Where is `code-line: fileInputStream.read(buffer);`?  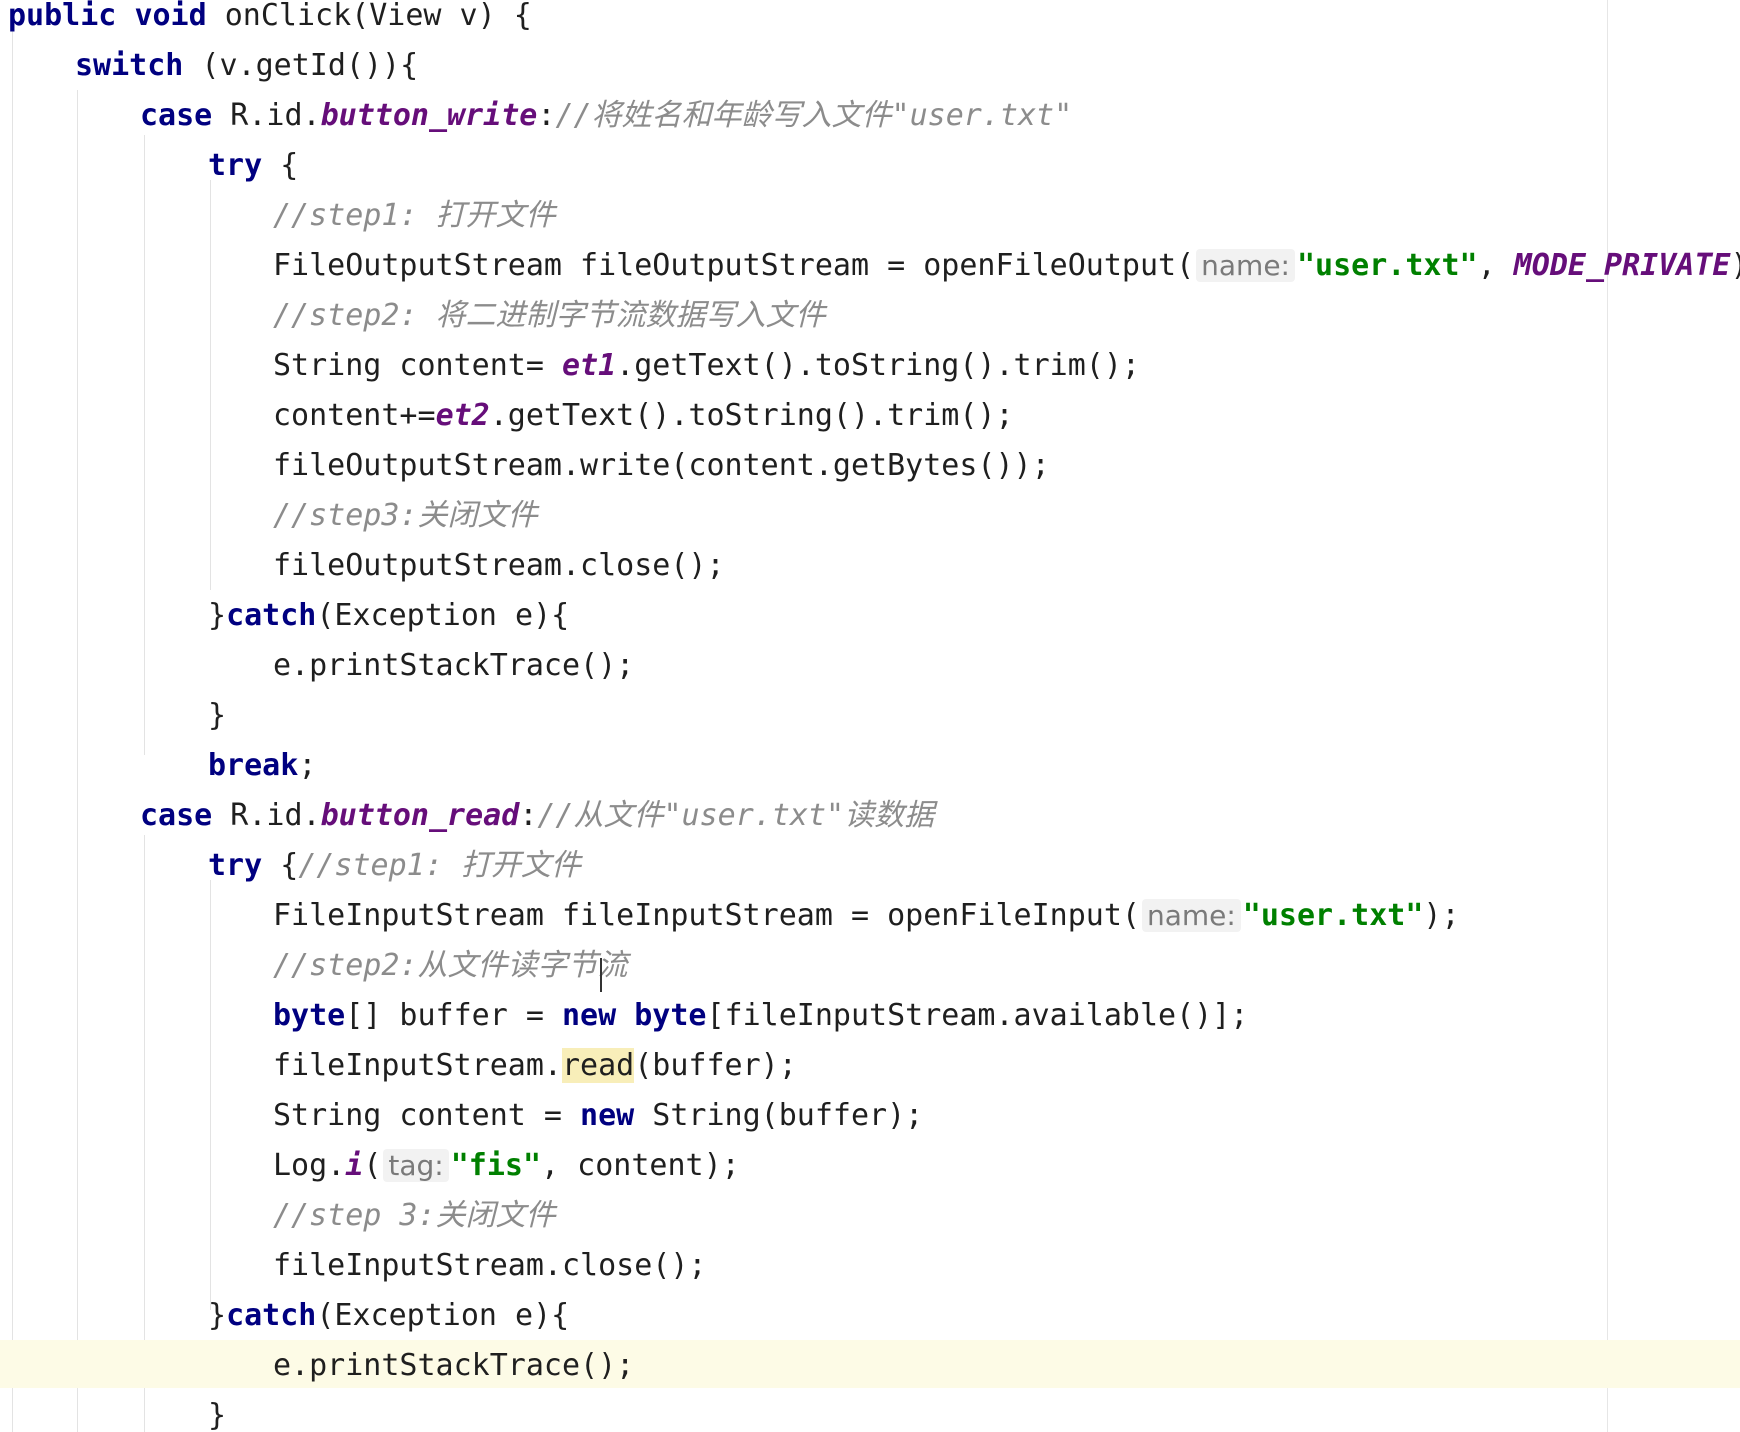
code-line: fileInputStream.read(buffer); is located at coordinates (535, 1066).